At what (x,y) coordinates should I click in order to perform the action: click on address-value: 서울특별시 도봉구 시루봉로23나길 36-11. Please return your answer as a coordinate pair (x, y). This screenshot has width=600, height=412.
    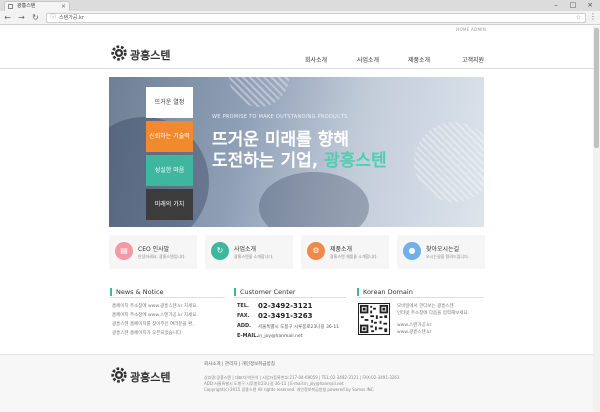
    Looking at the image, I should click on (299, 327).